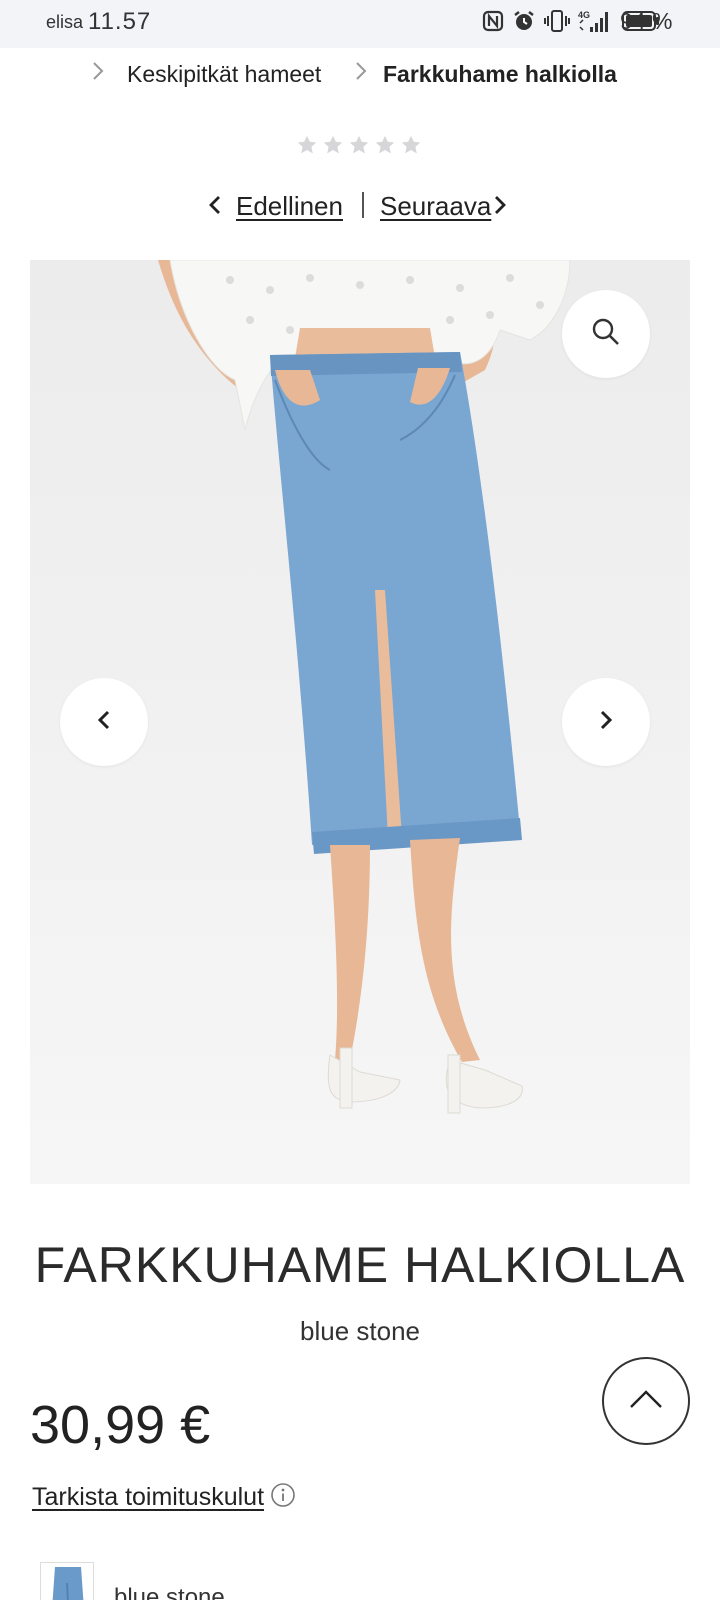  What do you see at coordinates (283, 1497) in the screenshot?
I see `info-icon` at bounding box center [283, 1497].